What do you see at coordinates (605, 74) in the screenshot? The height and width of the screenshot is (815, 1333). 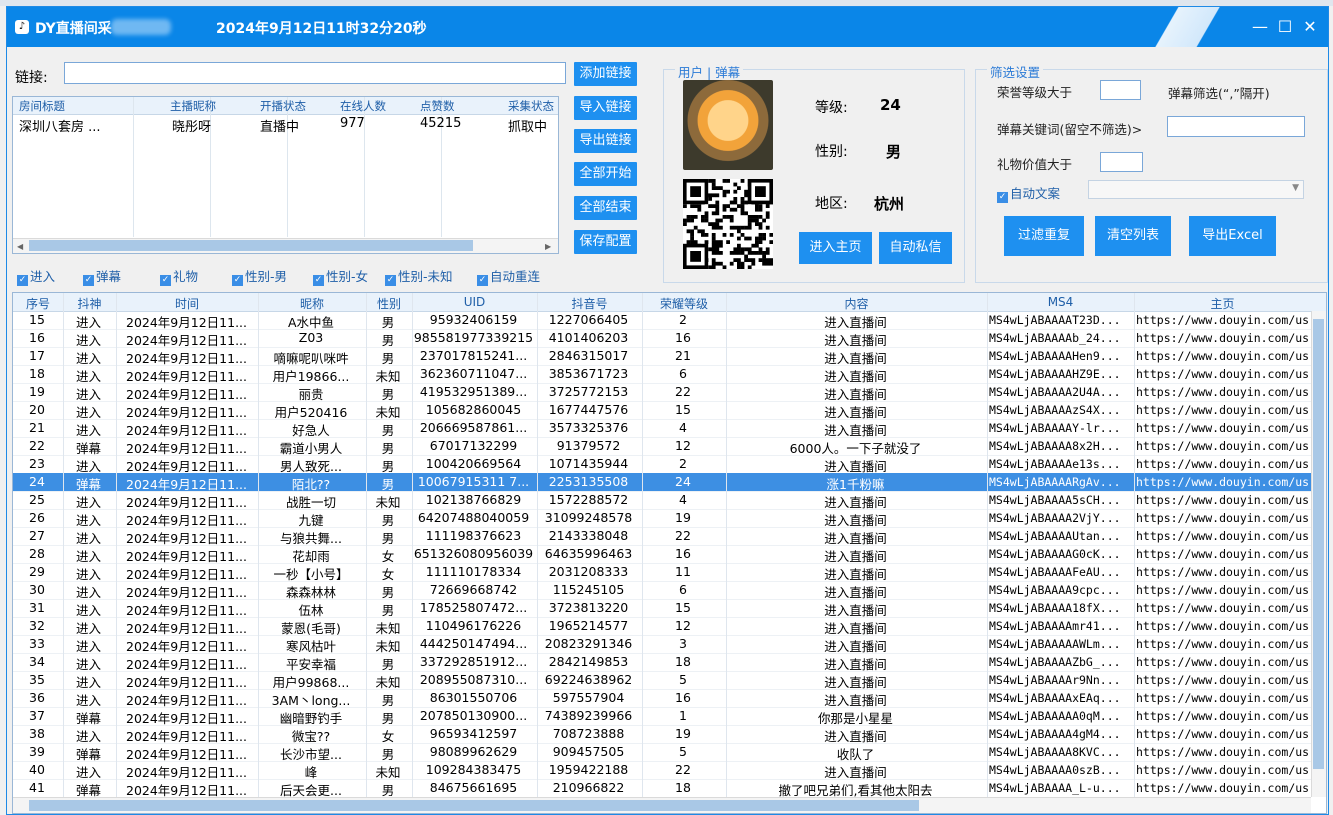 I see `add-link-button: 添加链接` at bounding box center [605, 74].